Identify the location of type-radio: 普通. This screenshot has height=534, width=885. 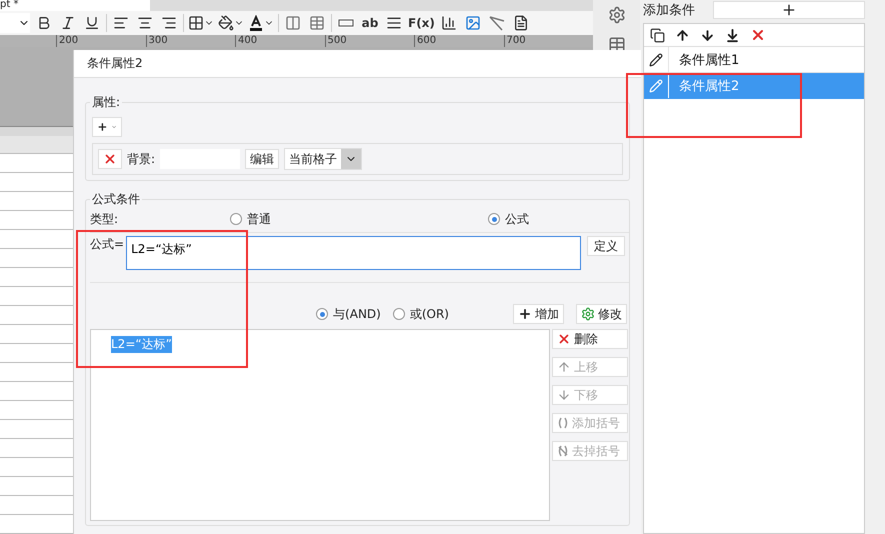
(359, 219).